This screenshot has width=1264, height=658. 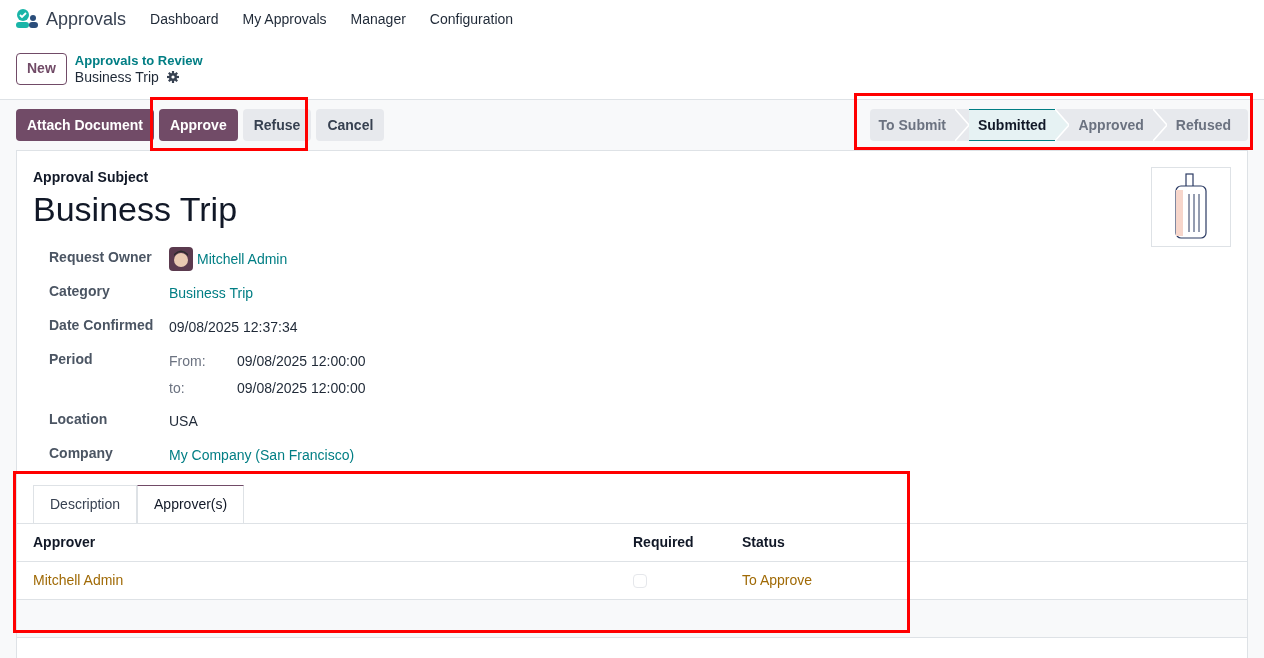 What do you see at coordinates (71, 359) in the screenshot?
I see `field-label: Period` at bounding box center [71, 359].